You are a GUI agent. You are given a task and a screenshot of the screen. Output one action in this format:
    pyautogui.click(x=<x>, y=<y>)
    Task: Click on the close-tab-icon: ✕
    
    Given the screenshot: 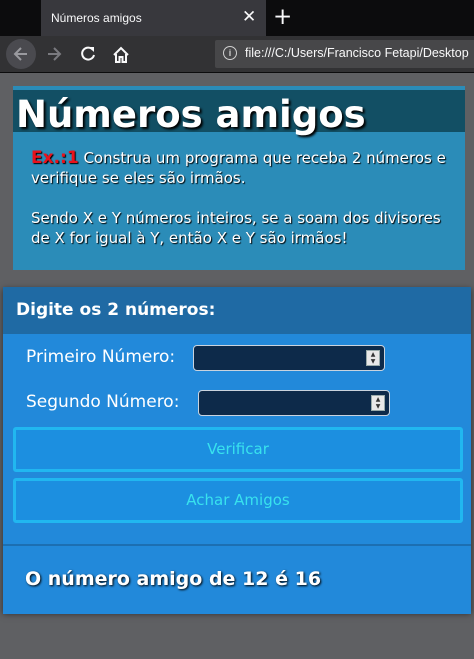 What is the action you would take?
    pyautogui.click(x=249, y=17)
    